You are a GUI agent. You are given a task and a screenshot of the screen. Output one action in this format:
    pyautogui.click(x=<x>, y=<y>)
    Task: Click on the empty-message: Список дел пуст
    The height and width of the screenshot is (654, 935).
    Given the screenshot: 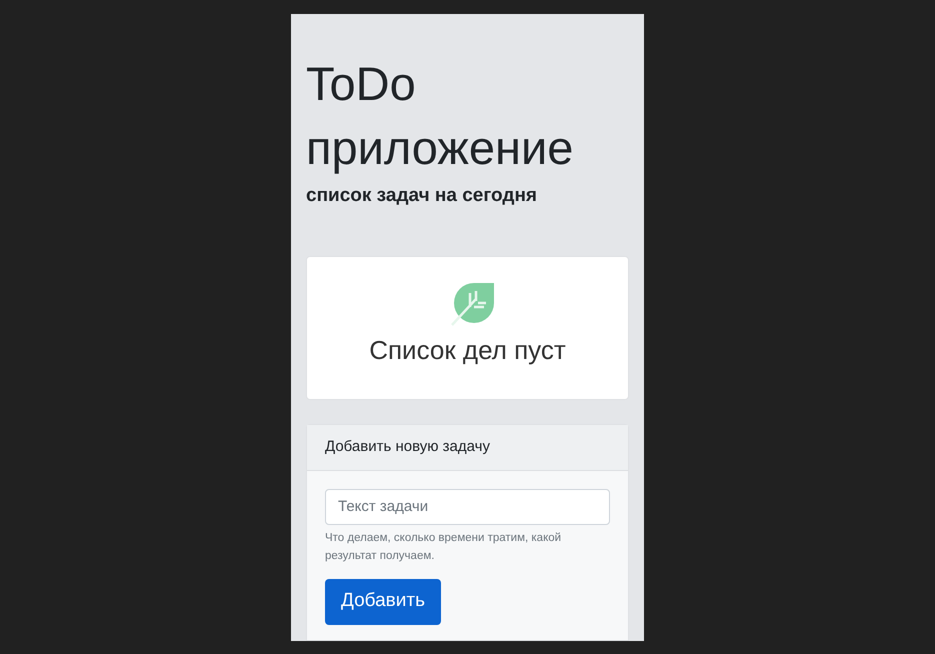 What is the action you would take?
    pyautogui.click(x=467, y=350)
    